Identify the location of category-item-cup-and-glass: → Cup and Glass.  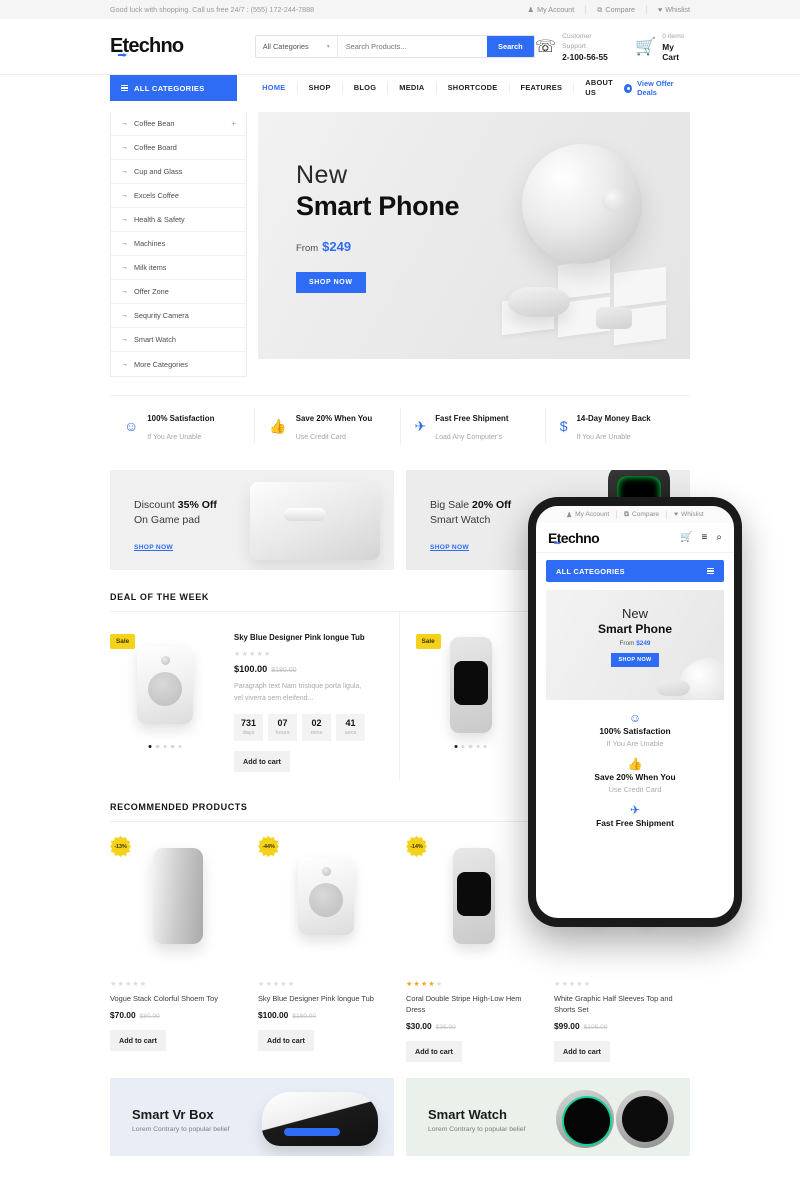
(178, 172).